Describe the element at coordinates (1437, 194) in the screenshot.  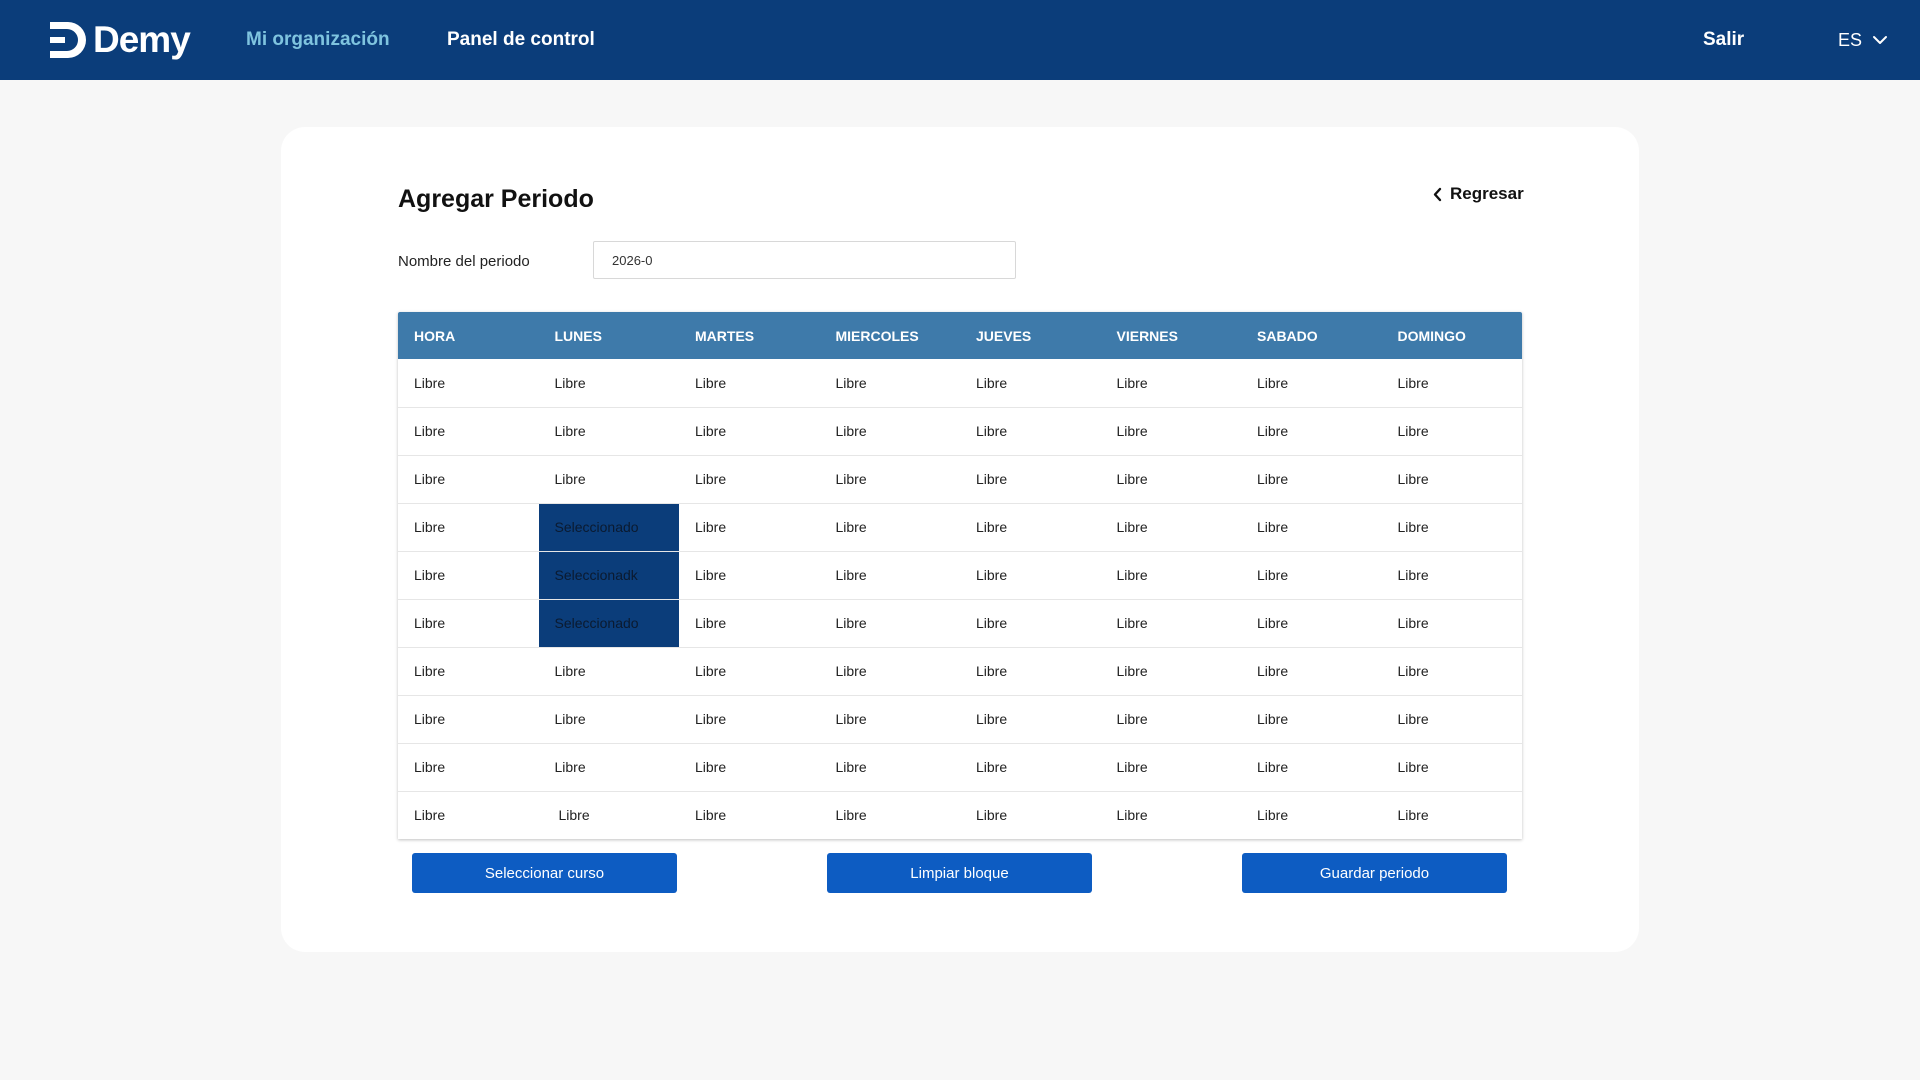
I see `chevron-left-icon` at that location.